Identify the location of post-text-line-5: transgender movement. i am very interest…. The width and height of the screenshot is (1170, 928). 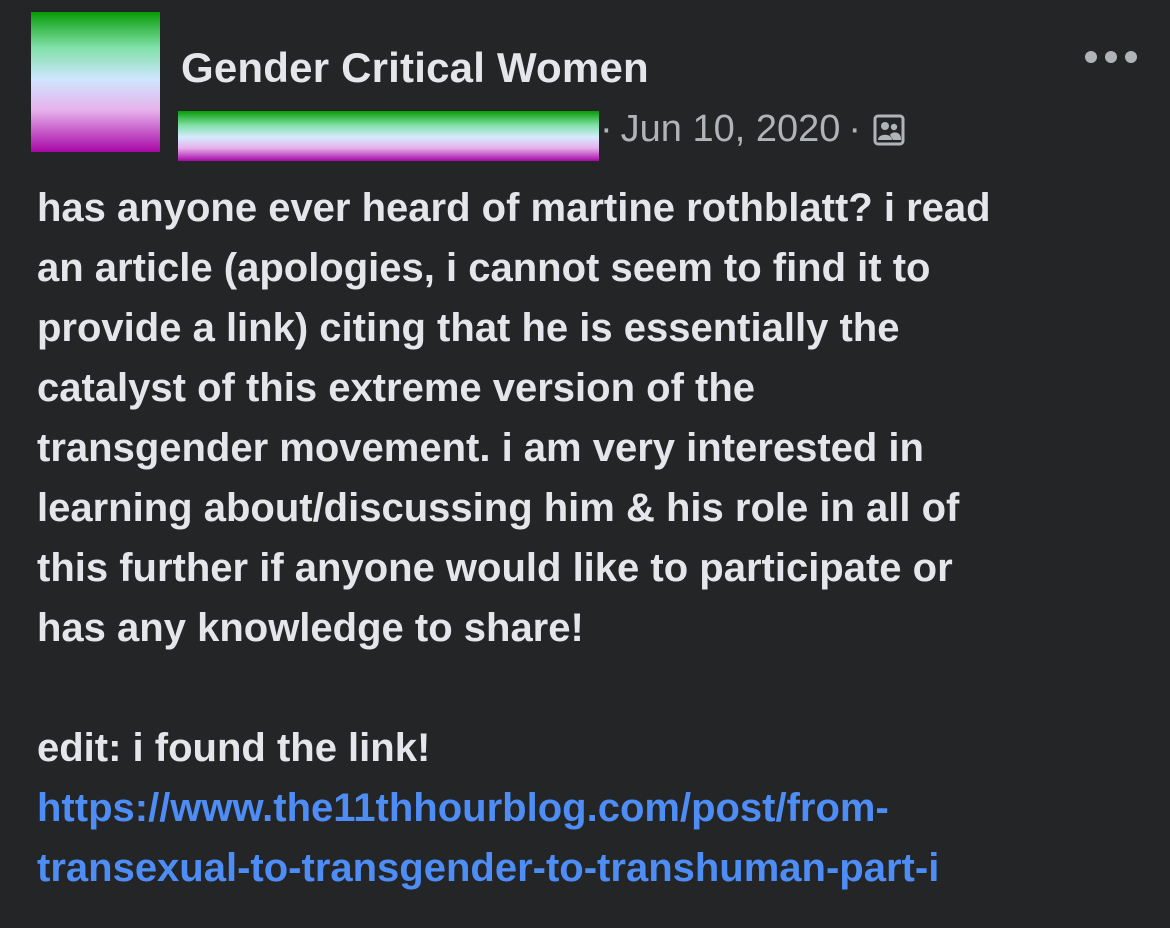
(480, 448).